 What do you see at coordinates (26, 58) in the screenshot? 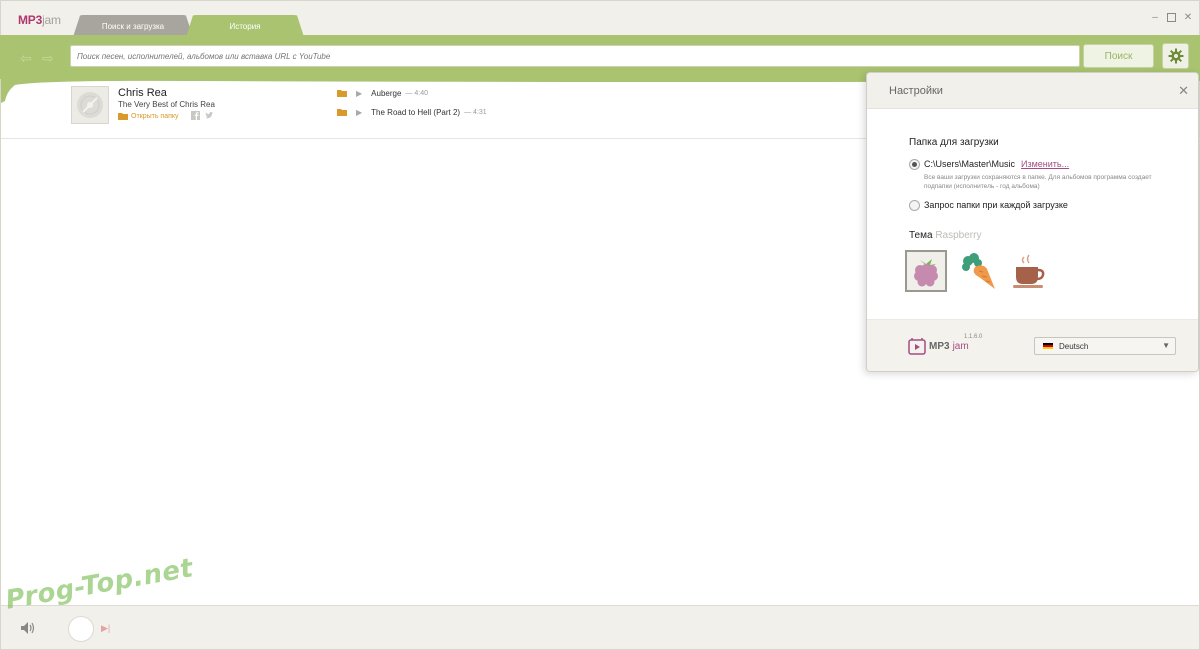
I see `back-arrow-icon: ⇦` at bounding box center [26, 58].